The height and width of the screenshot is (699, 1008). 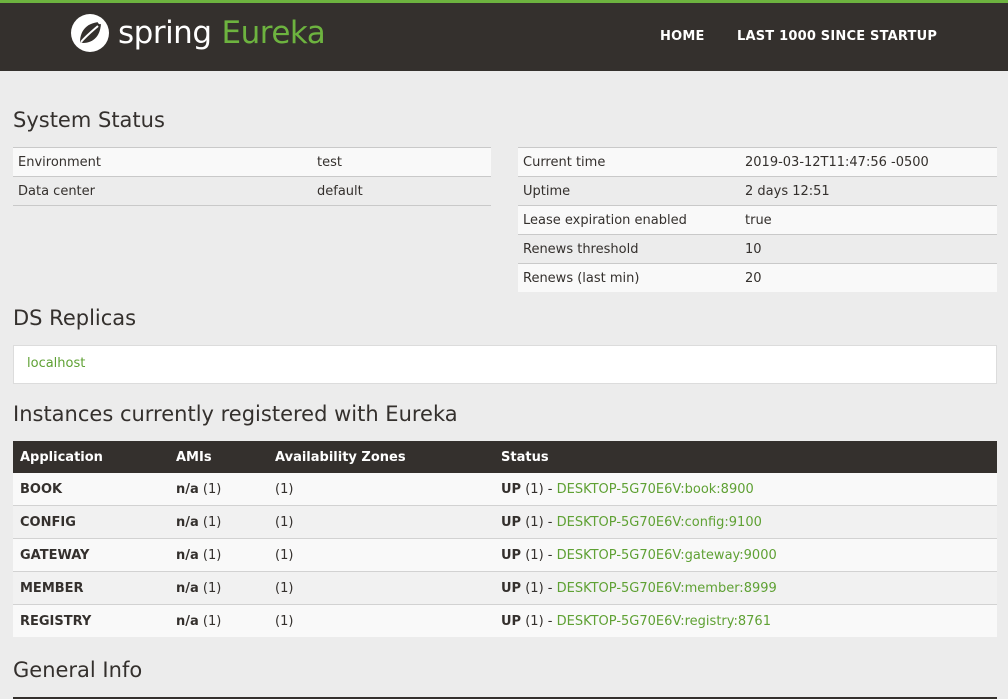 What do you see at coordinates (165, 33) in the screenshot?
I see `brand-spring-text: spring` at bounding box center [165, 33].